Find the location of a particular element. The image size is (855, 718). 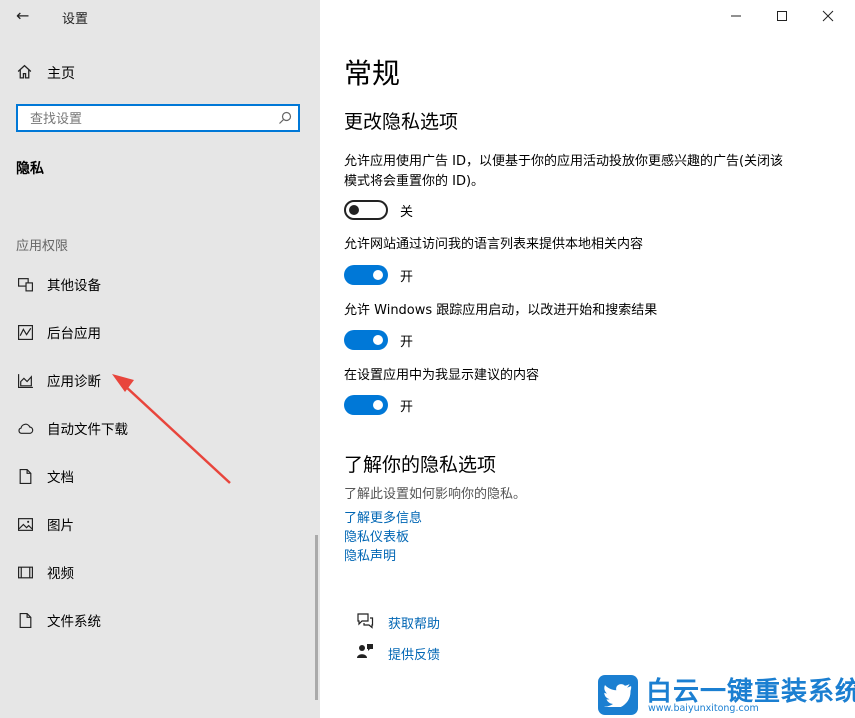

sidebar-item-other-devices: 其他设备 is located at coordinates (160, 284).